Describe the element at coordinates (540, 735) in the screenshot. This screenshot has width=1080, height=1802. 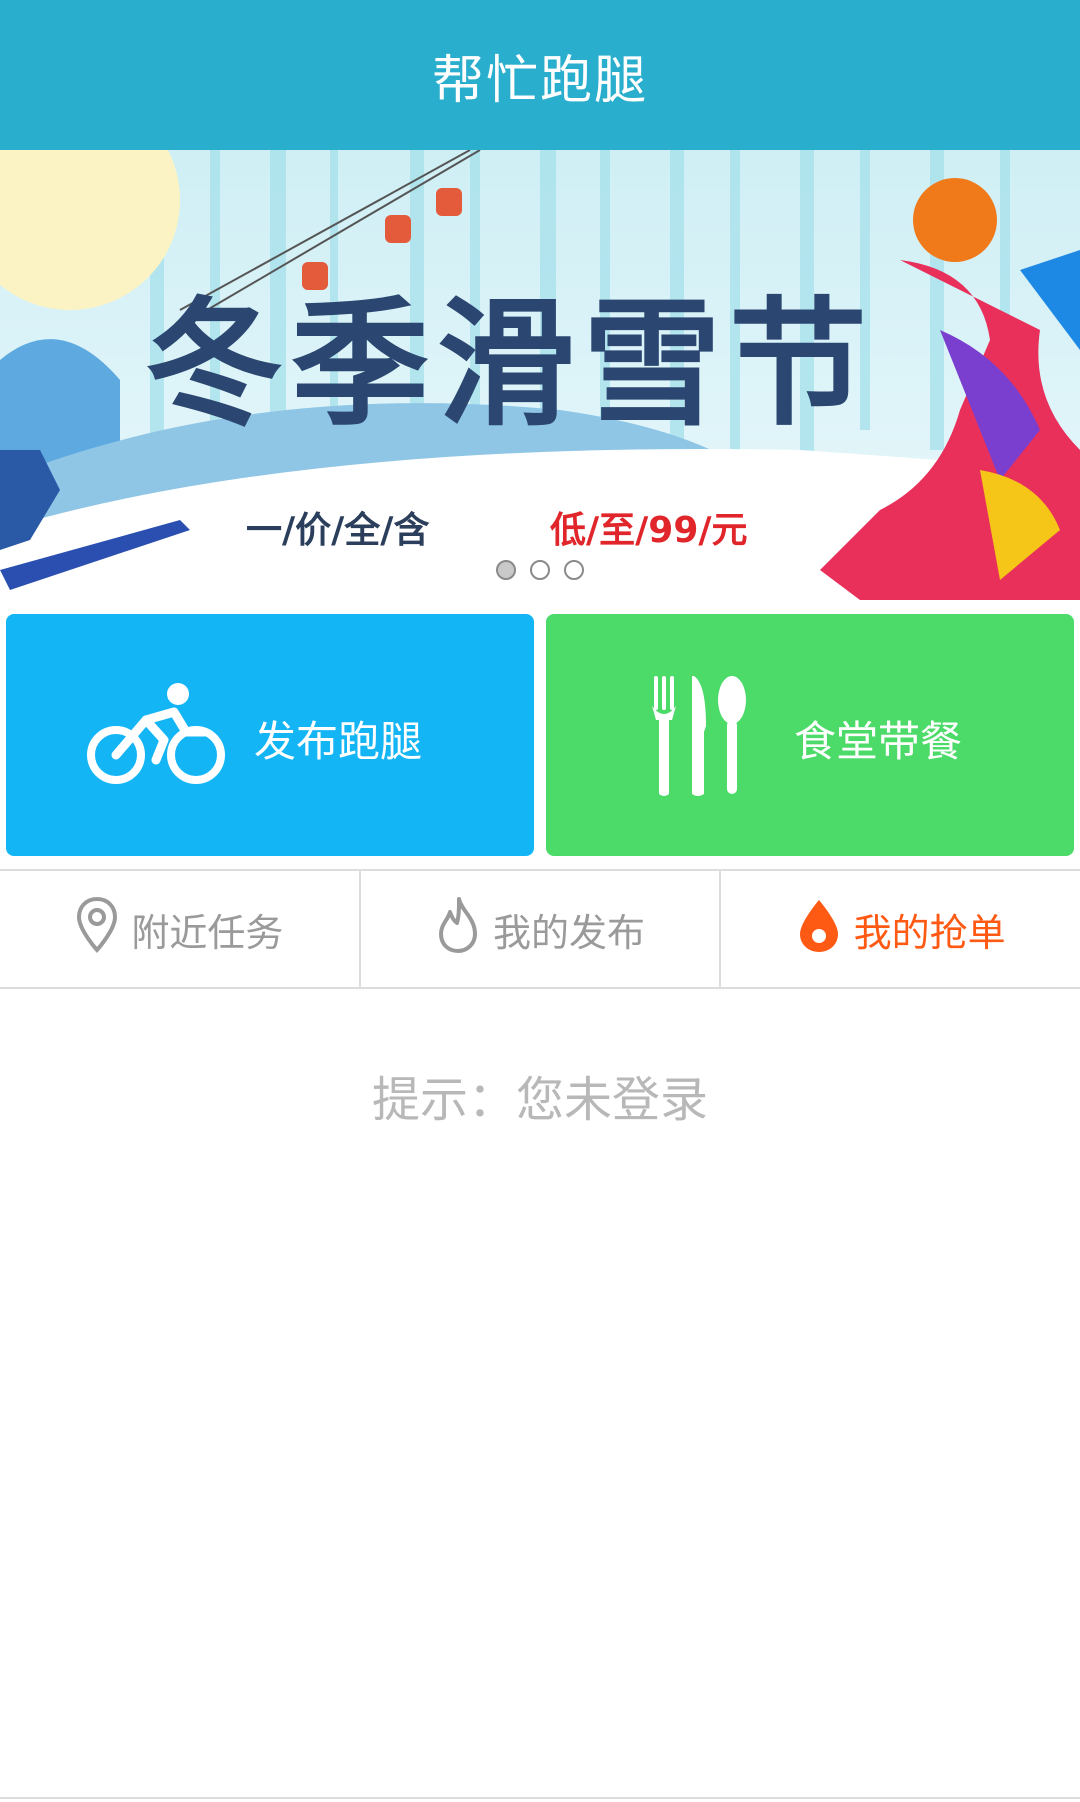
I see `action-tiles: 发布跑腿 食堂带餐` at that location.